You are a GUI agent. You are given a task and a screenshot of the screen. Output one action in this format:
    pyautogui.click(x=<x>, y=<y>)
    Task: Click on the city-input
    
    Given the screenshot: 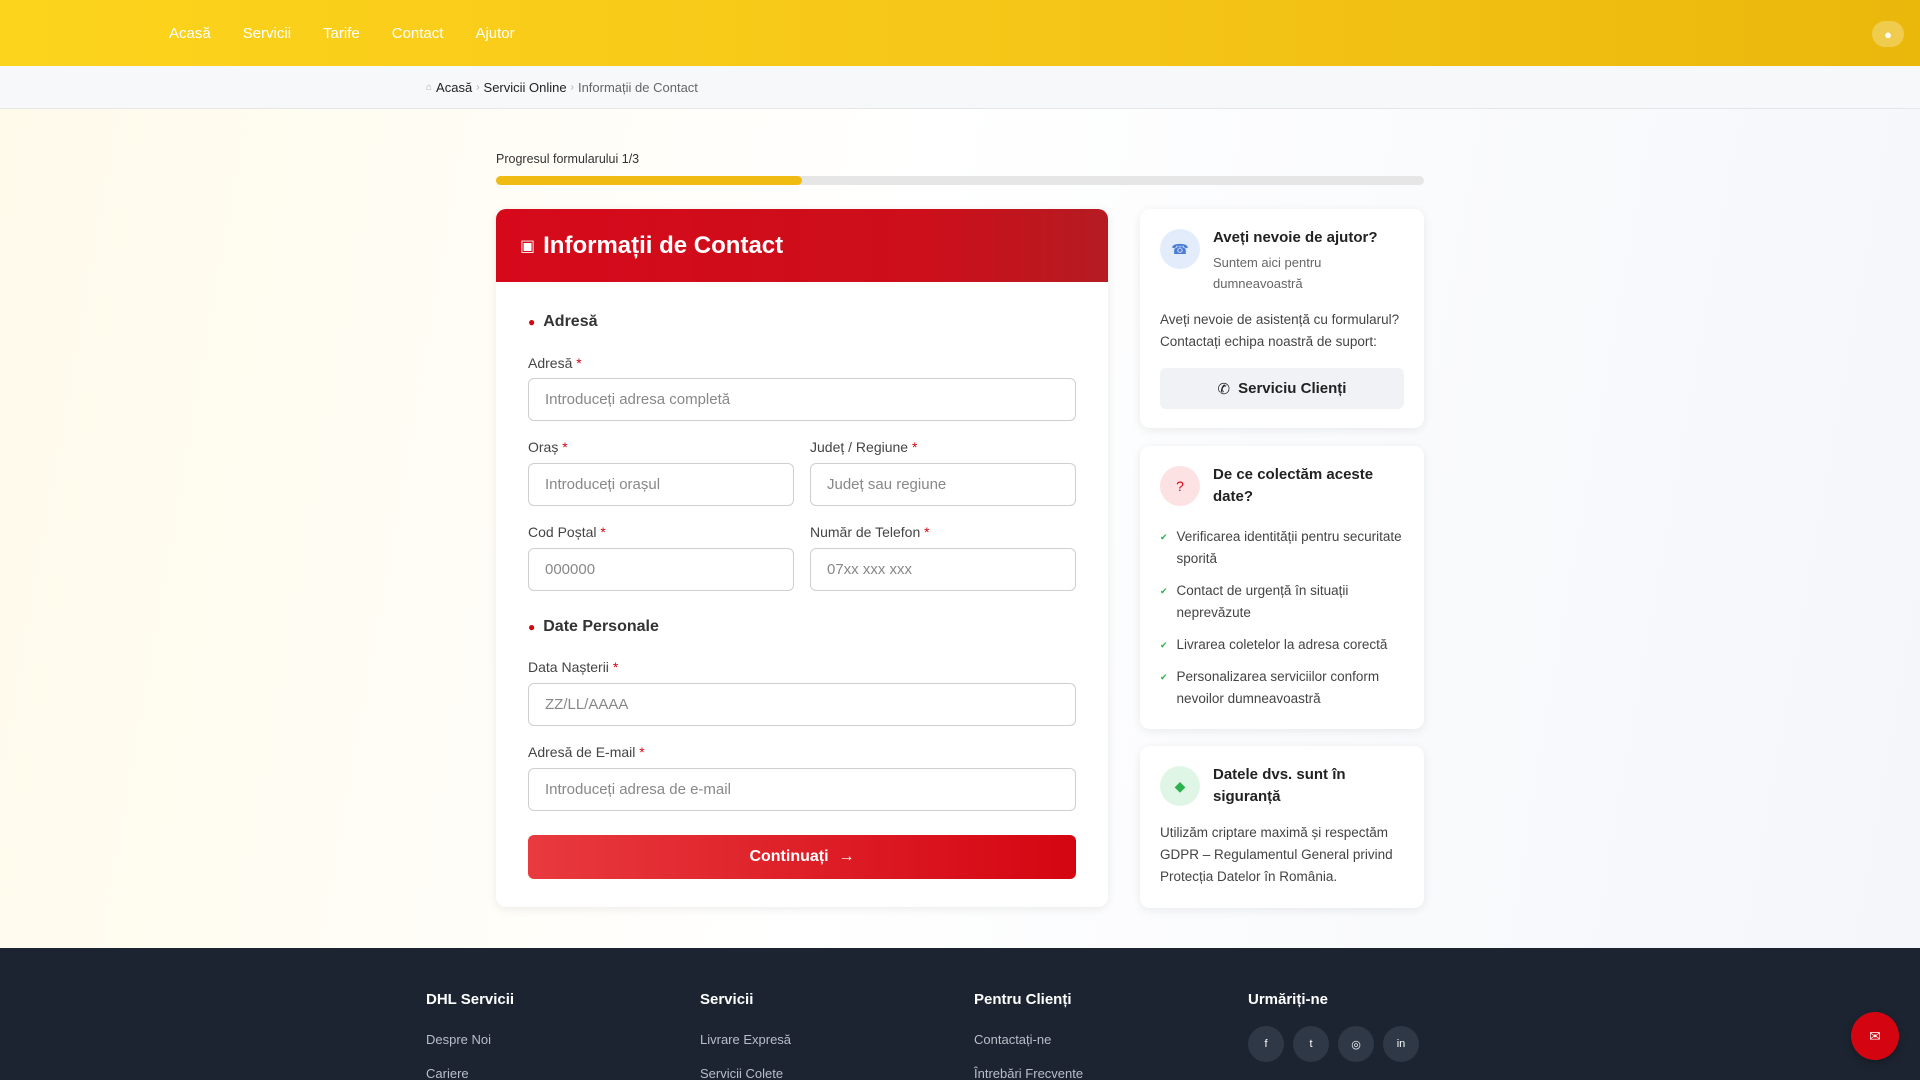 What is the action you would take?
    pyautogui.click(x=661, y=484)
    